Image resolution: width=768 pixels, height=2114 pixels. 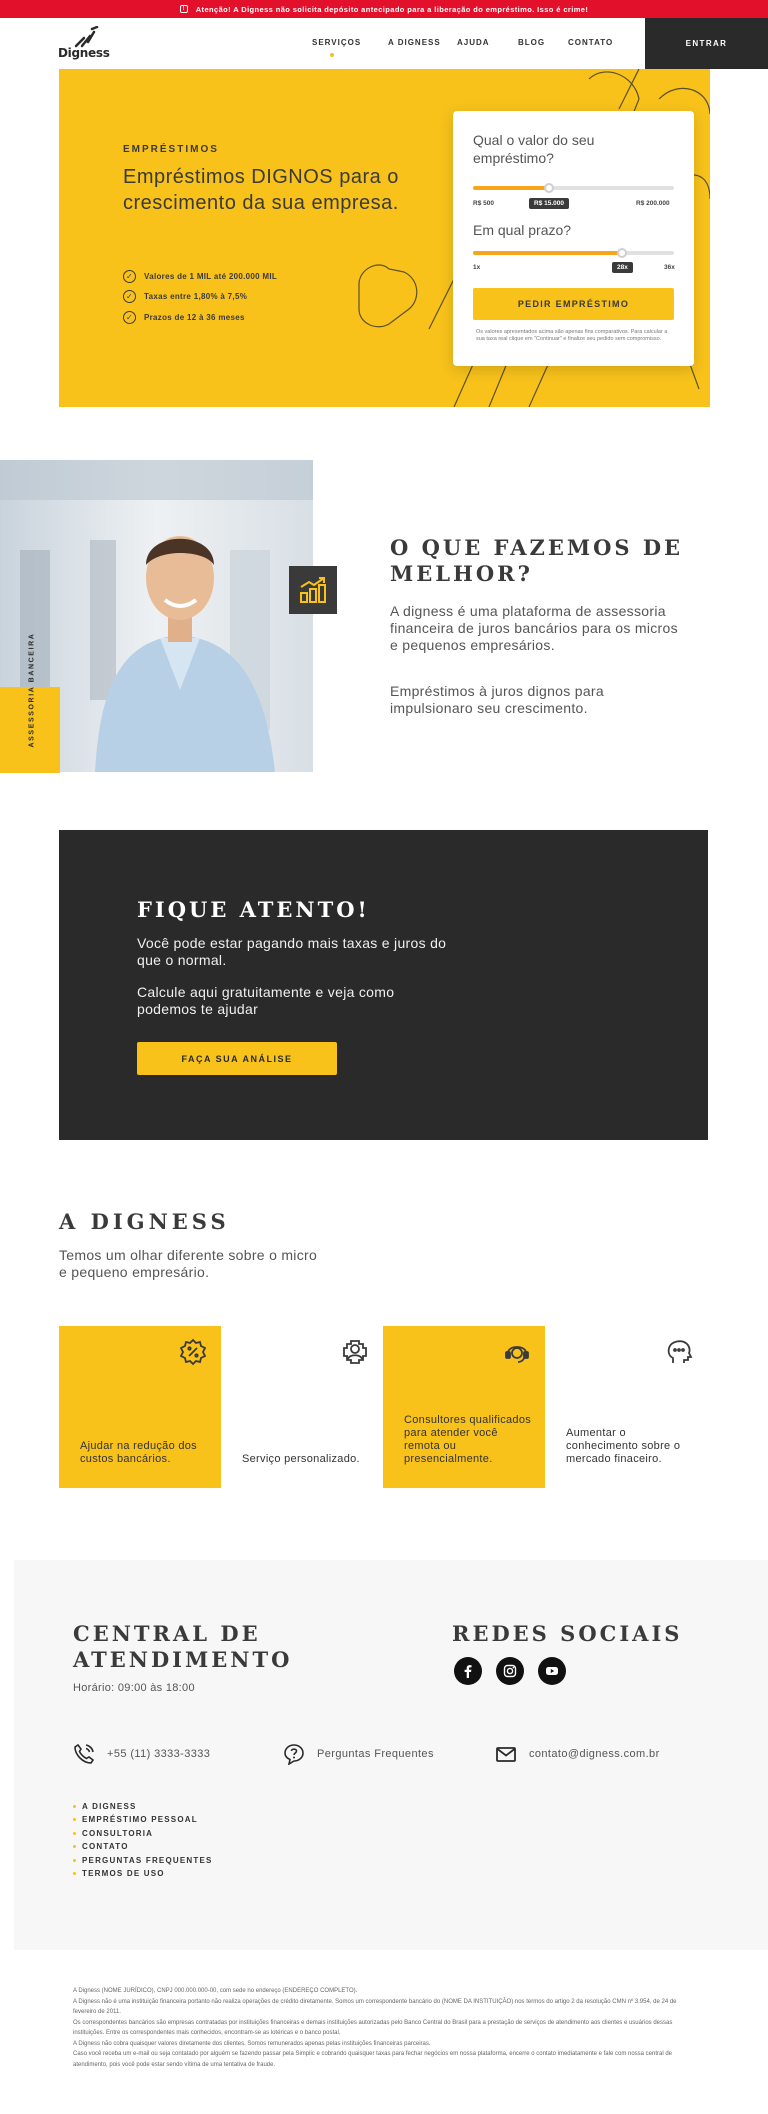 What do you see at coordinates (301, 1459) in the screenshot?
I see `feature-text: Serviço personalizado.` at bounding box center [301, 1459].